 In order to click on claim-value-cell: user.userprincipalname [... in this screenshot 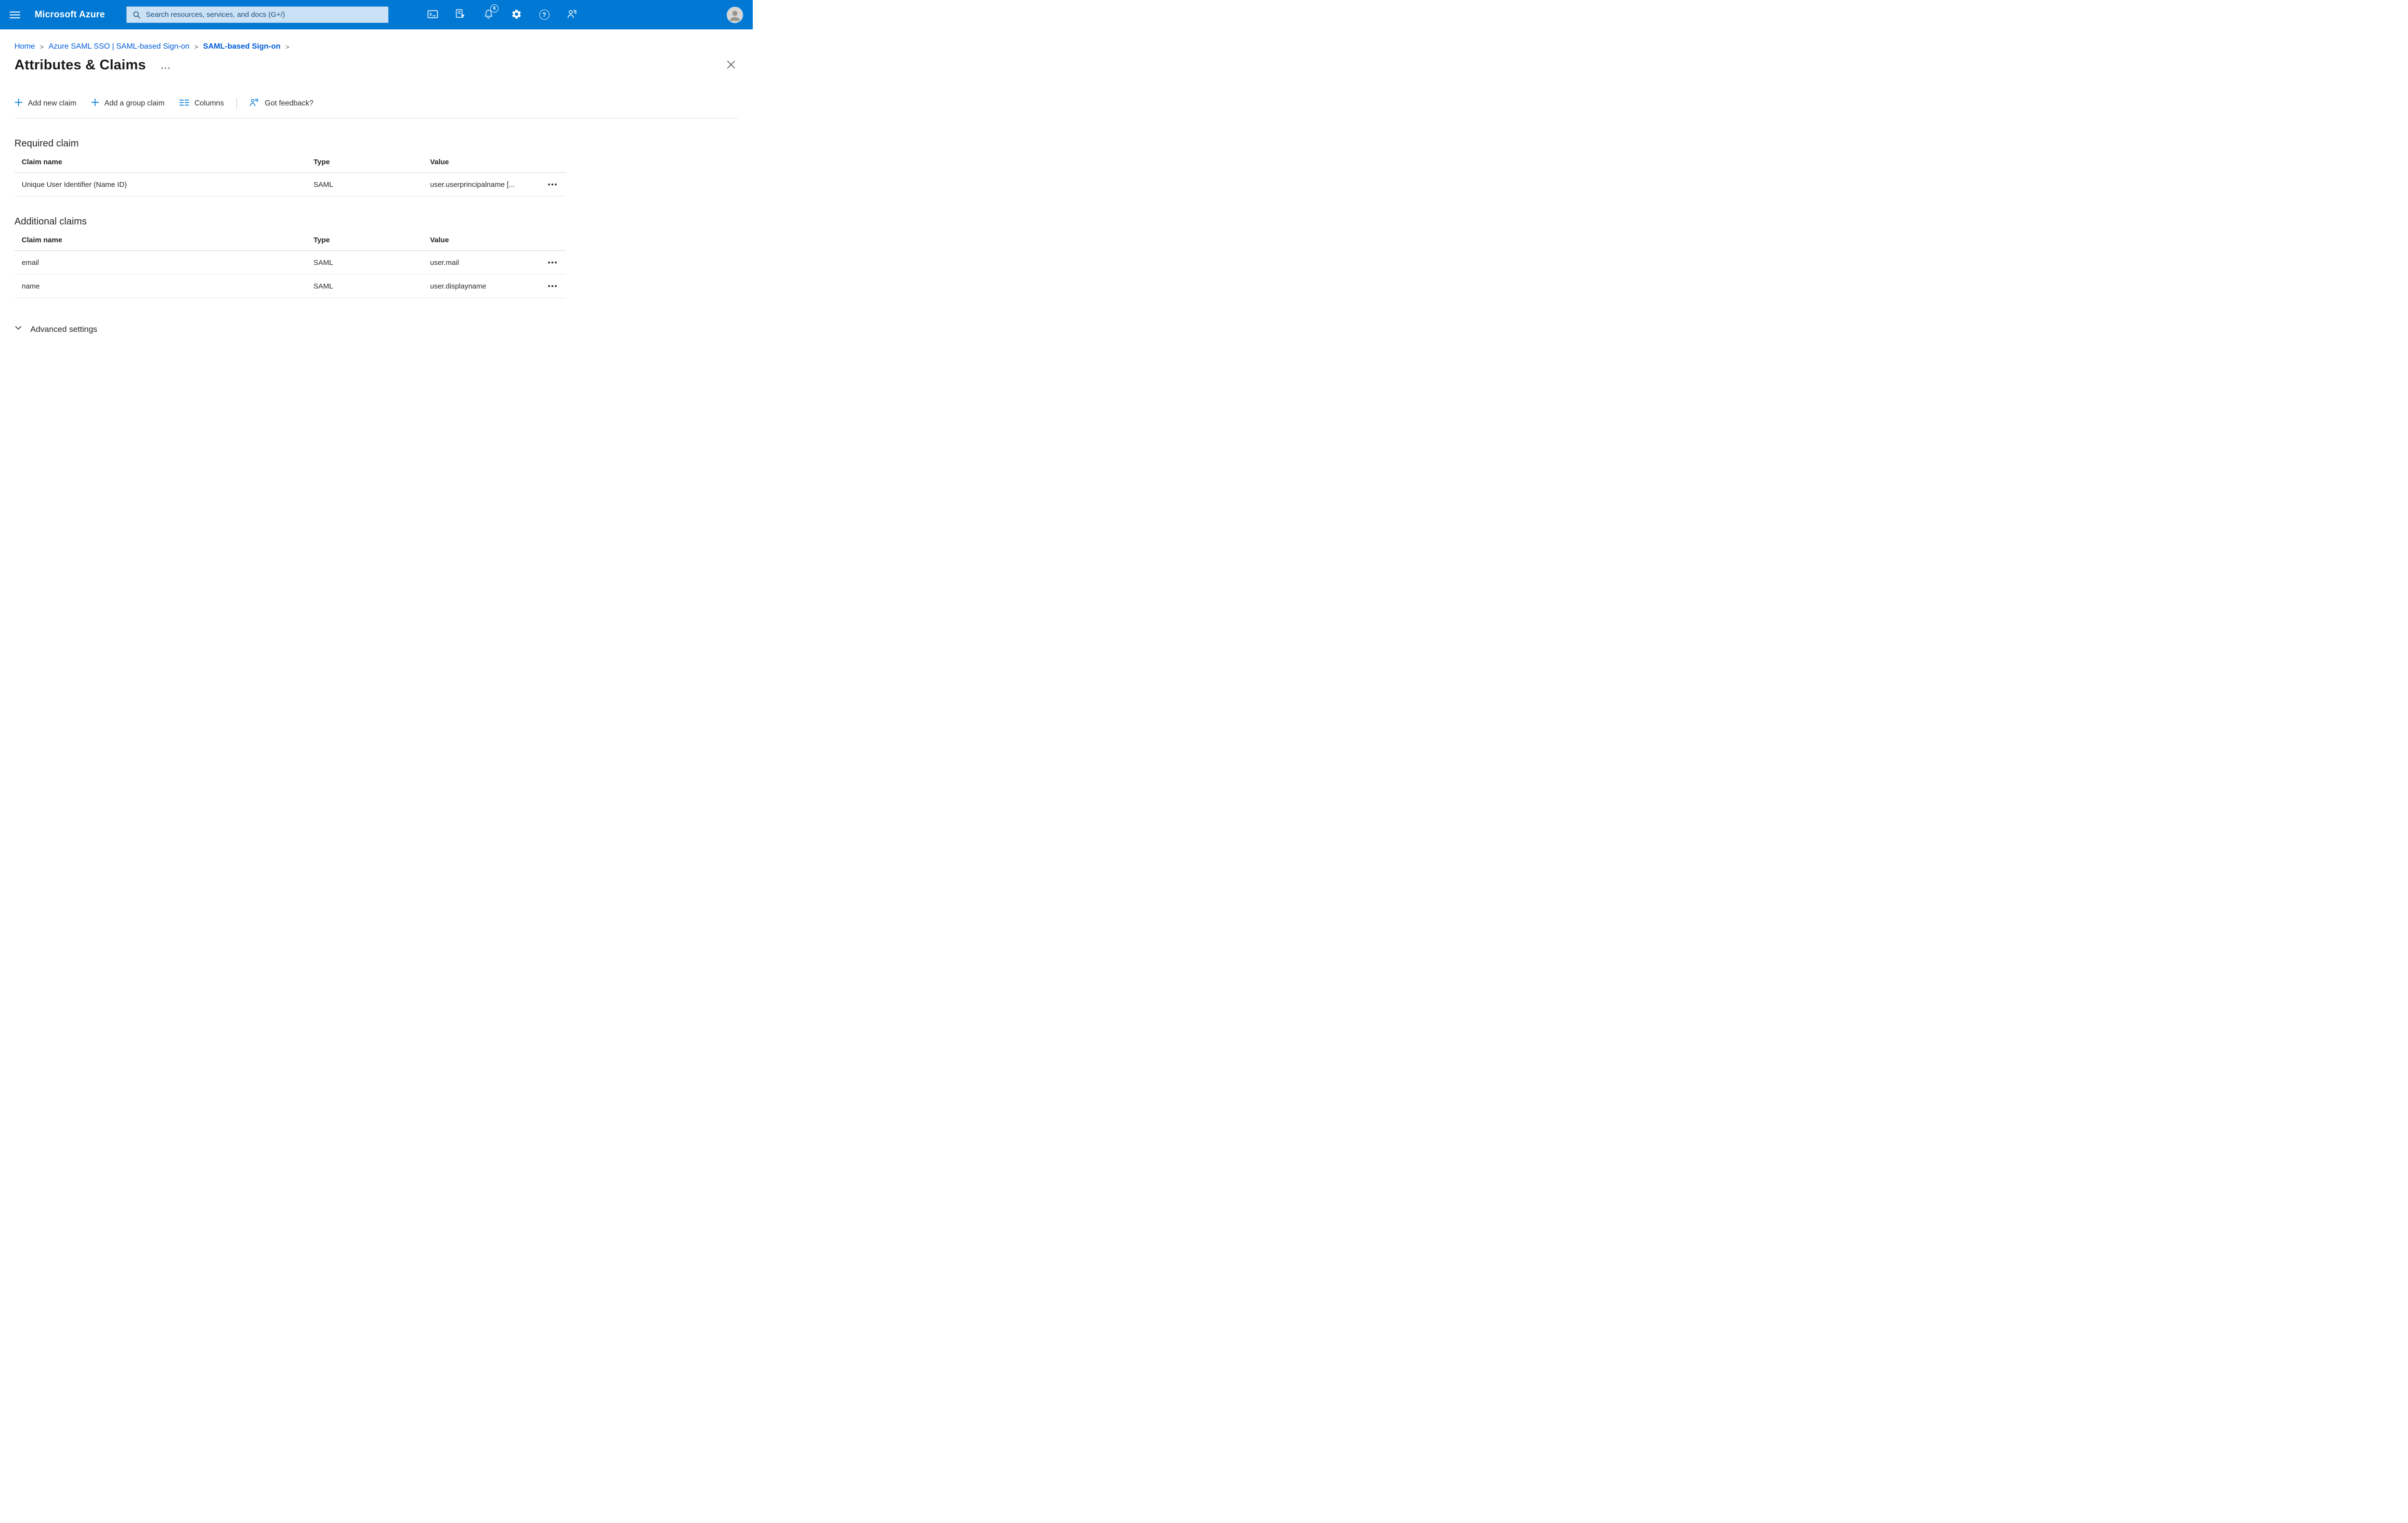, I will do `click(472, 184)`.